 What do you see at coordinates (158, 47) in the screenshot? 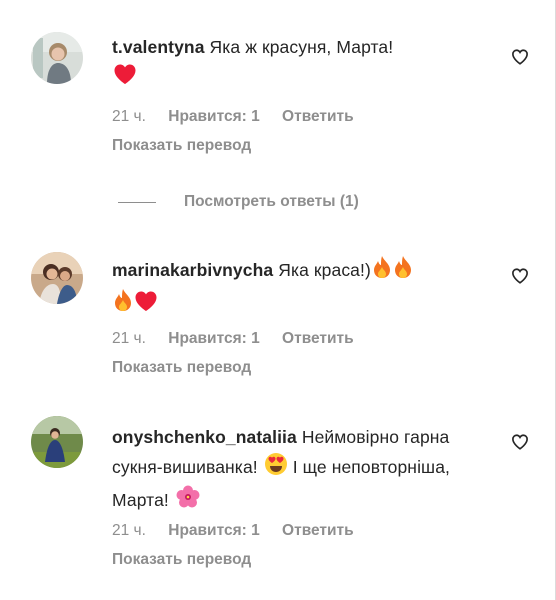
I see `comment-username: t.valentyna` at bounding box center [158, 47].